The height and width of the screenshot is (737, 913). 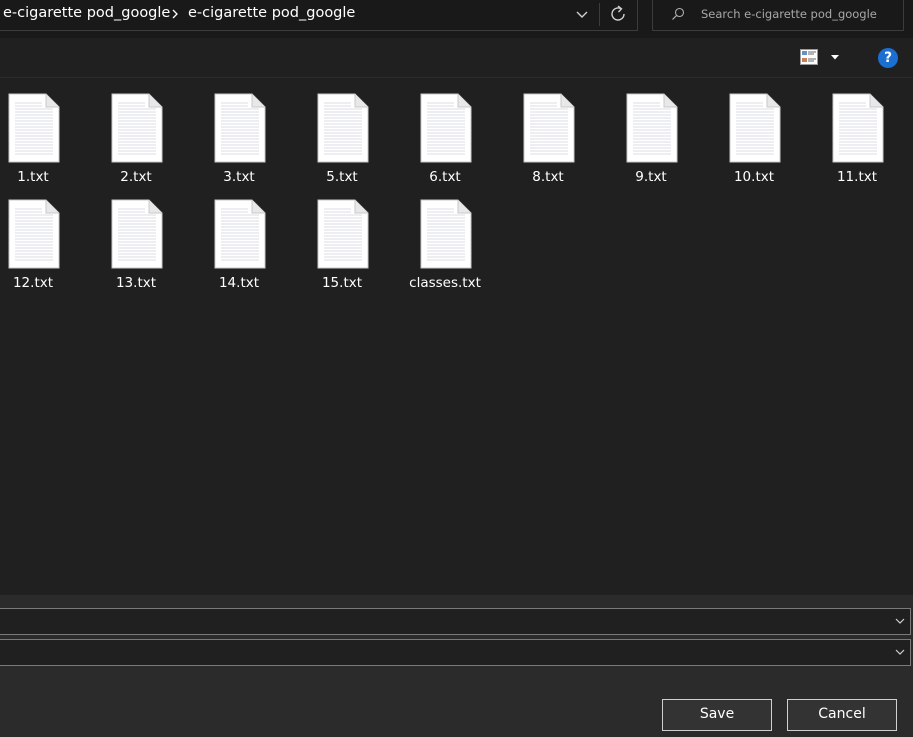 I want to click on search-input, so click(x=799, y=14).